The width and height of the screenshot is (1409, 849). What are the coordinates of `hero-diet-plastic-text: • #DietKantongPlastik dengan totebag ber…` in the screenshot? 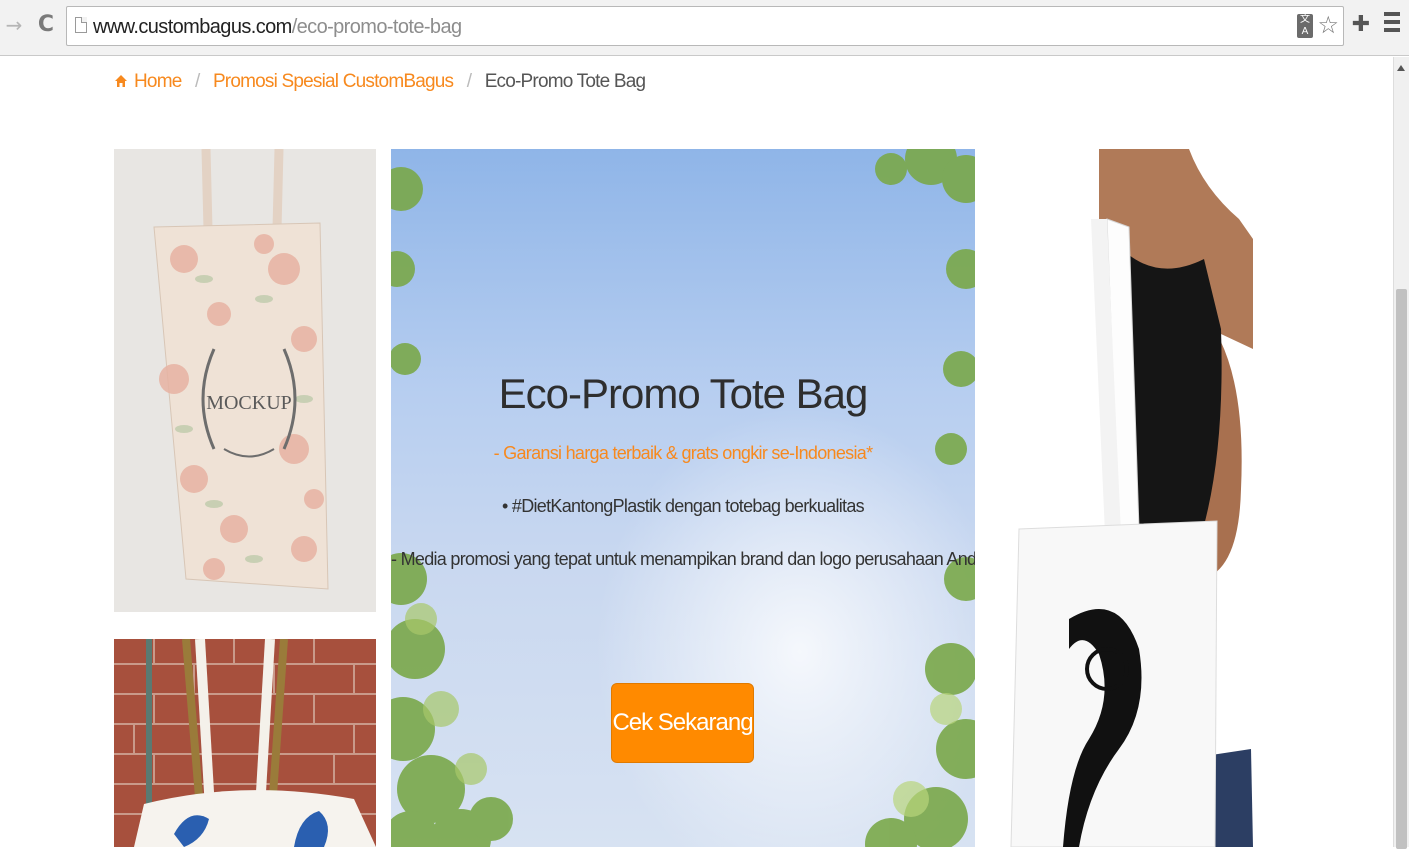 It's located at (683, 506).